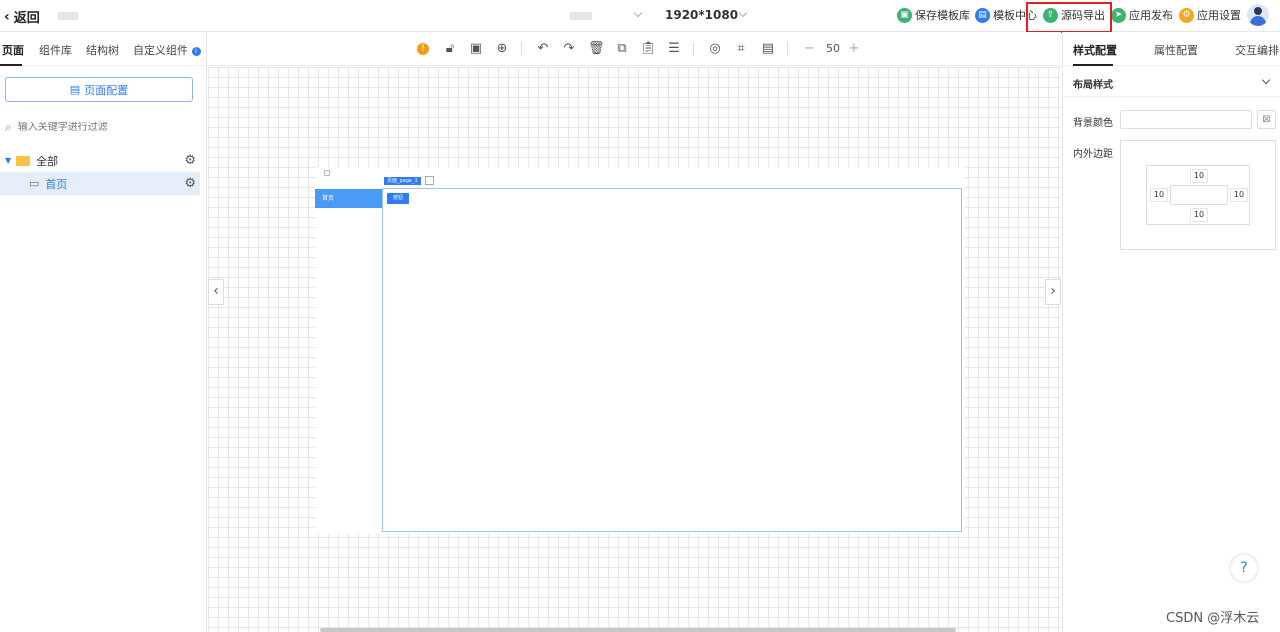  I want to click on info-icon: i, so click(196, 51).